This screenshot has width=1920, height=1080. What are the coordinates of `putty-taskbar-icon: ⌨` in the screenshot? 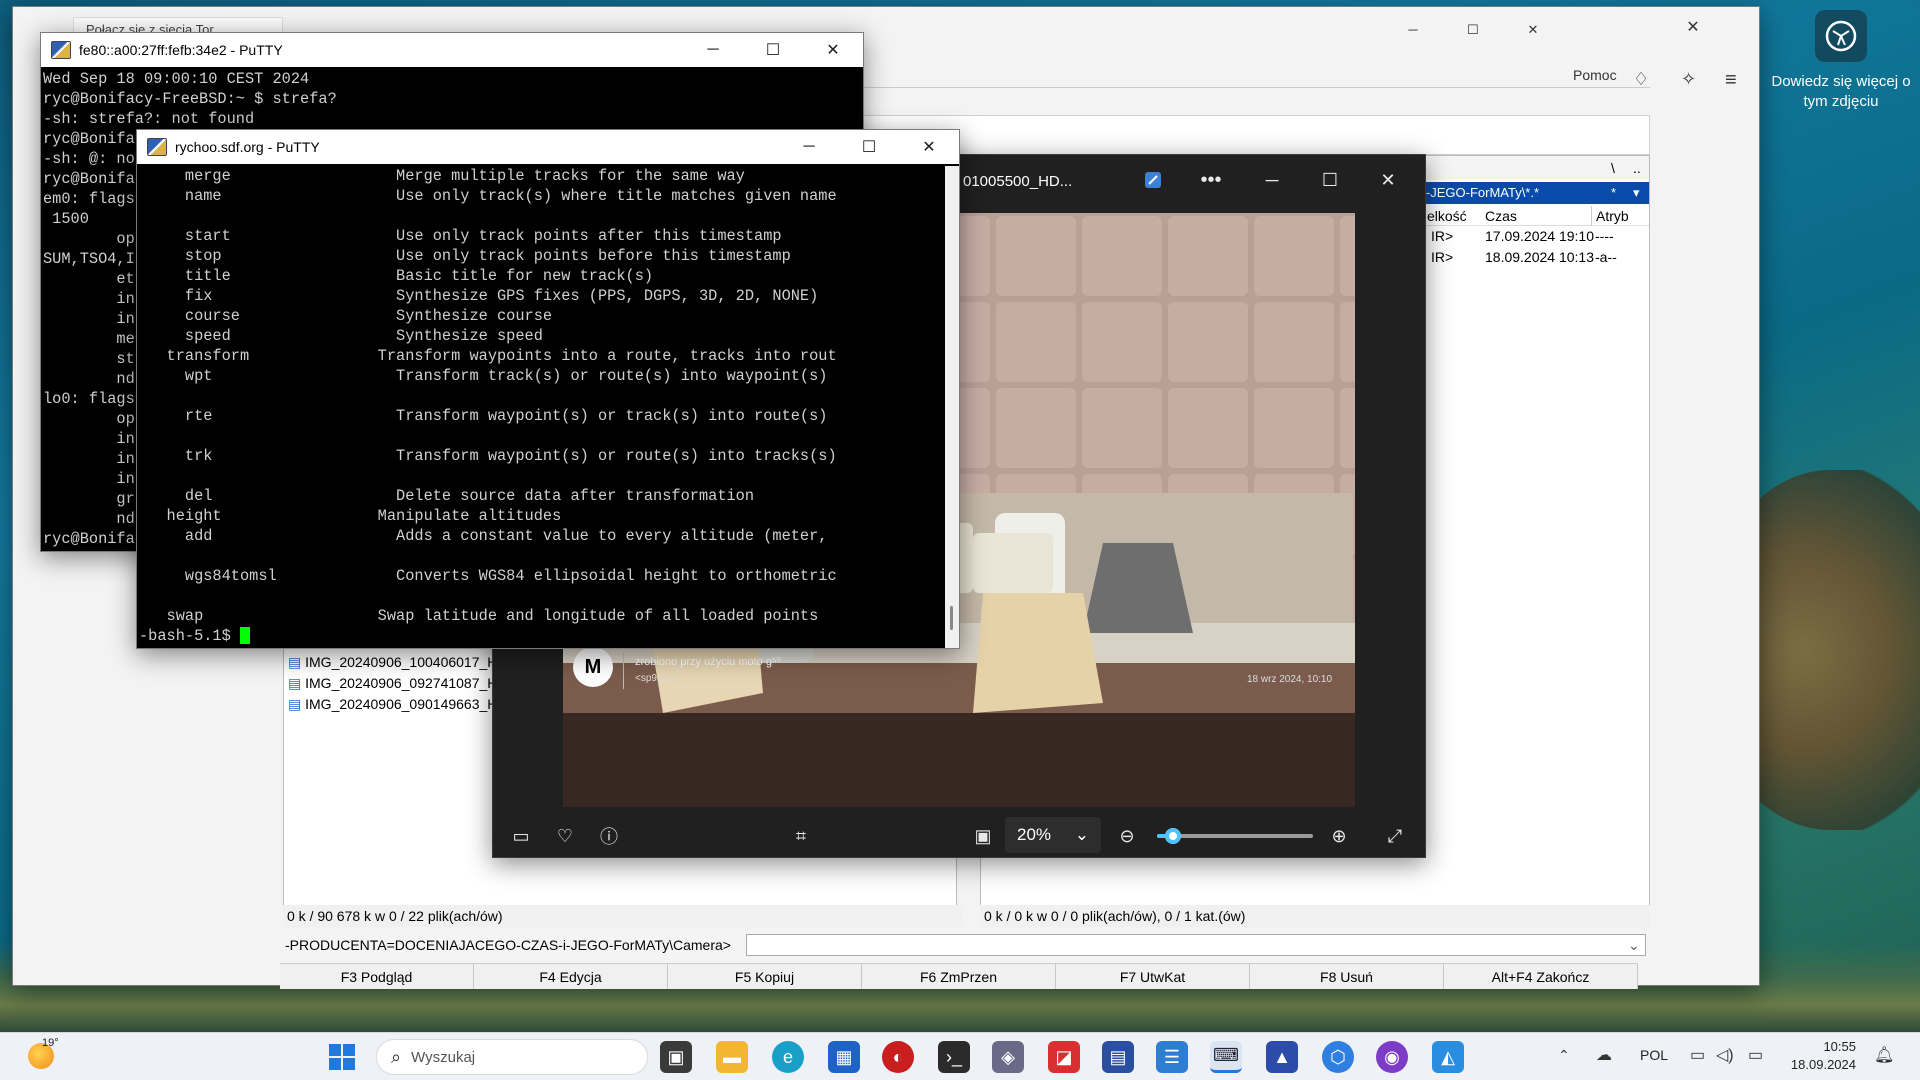 It's located at (1226, 1057).